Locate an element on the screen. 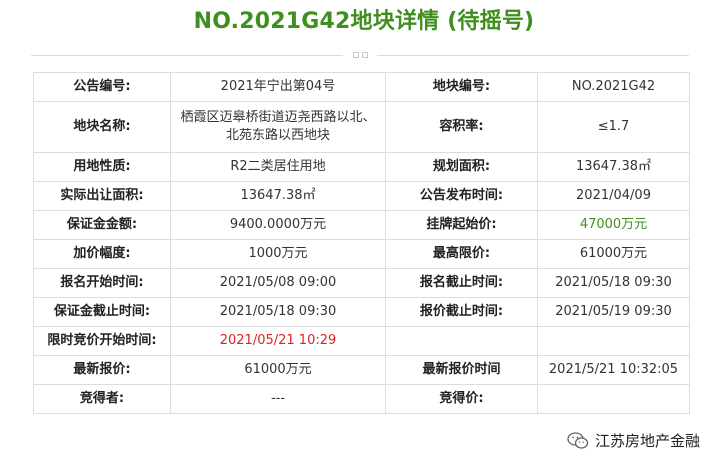  actual-area-value: 13647.38㎡ is located at coordinates (278, 196).